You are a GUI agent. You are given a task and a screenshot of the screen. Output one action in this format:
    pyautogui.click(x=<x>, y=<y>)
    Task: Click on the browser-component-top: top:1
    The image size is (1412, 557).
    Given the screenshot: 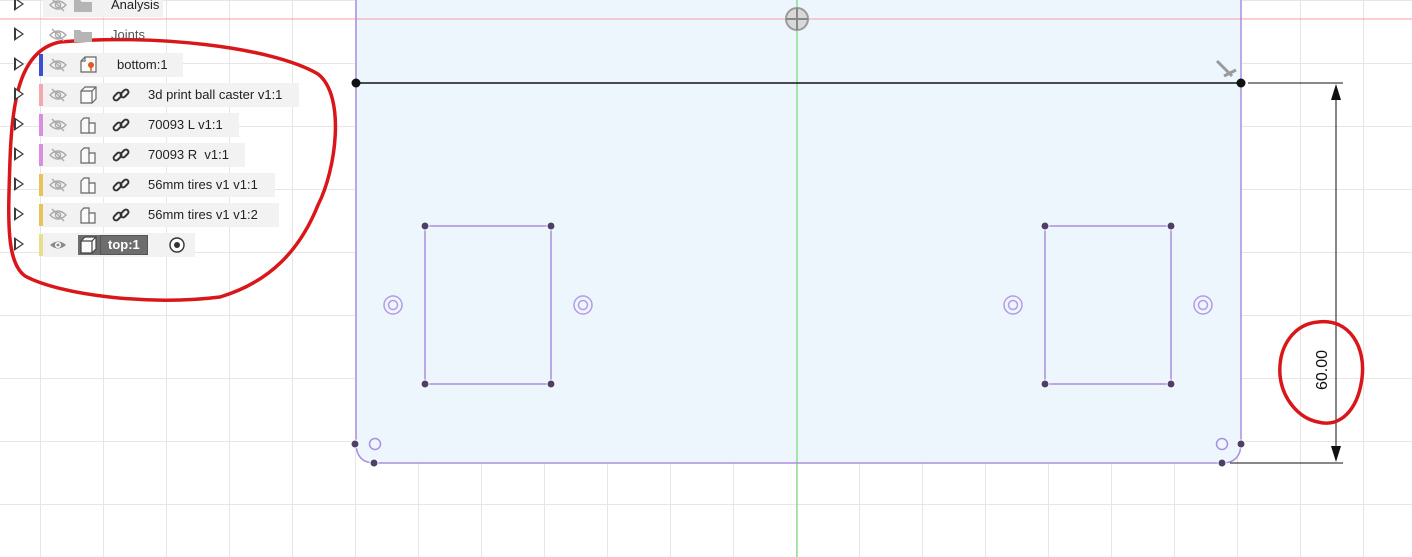 What is the action you would take?
    pyautogui.click(x=170, y=245)
    